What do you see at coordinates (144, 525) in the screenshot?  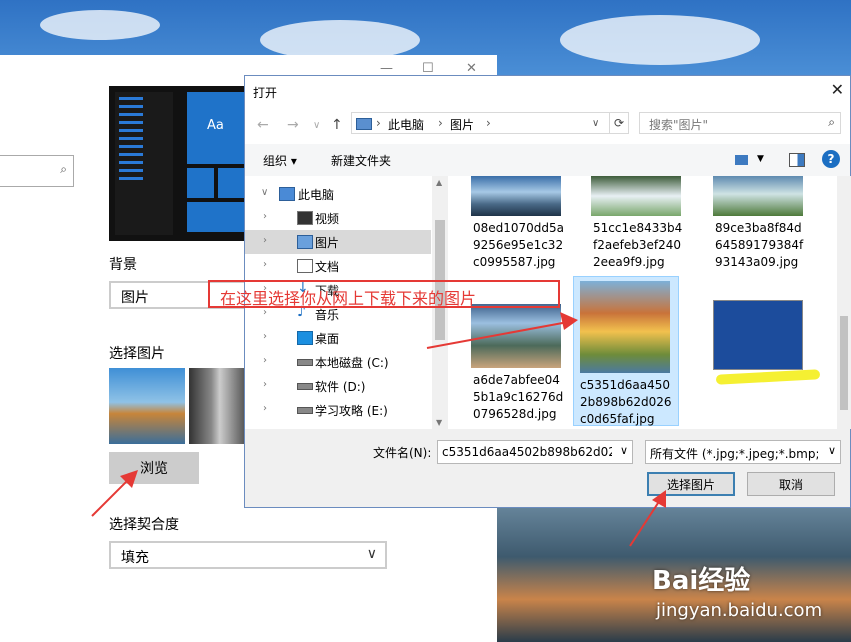 I see `fit-label: 选择契合度` at bounding box center [144, 525].